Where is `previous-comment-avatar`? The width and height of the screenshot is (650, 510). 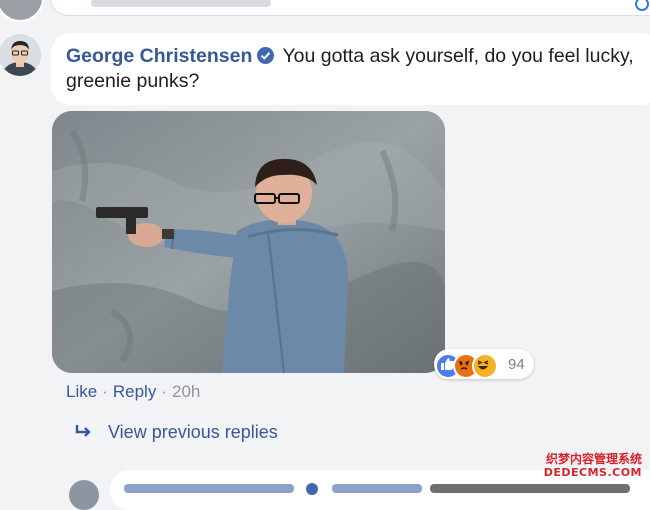 previous-comment-avatar is located at coordinates (22, 11).